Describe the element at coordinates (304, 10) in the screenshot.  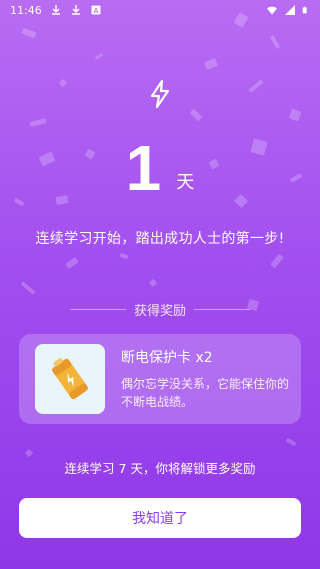
I see `battery-icon` at that location.